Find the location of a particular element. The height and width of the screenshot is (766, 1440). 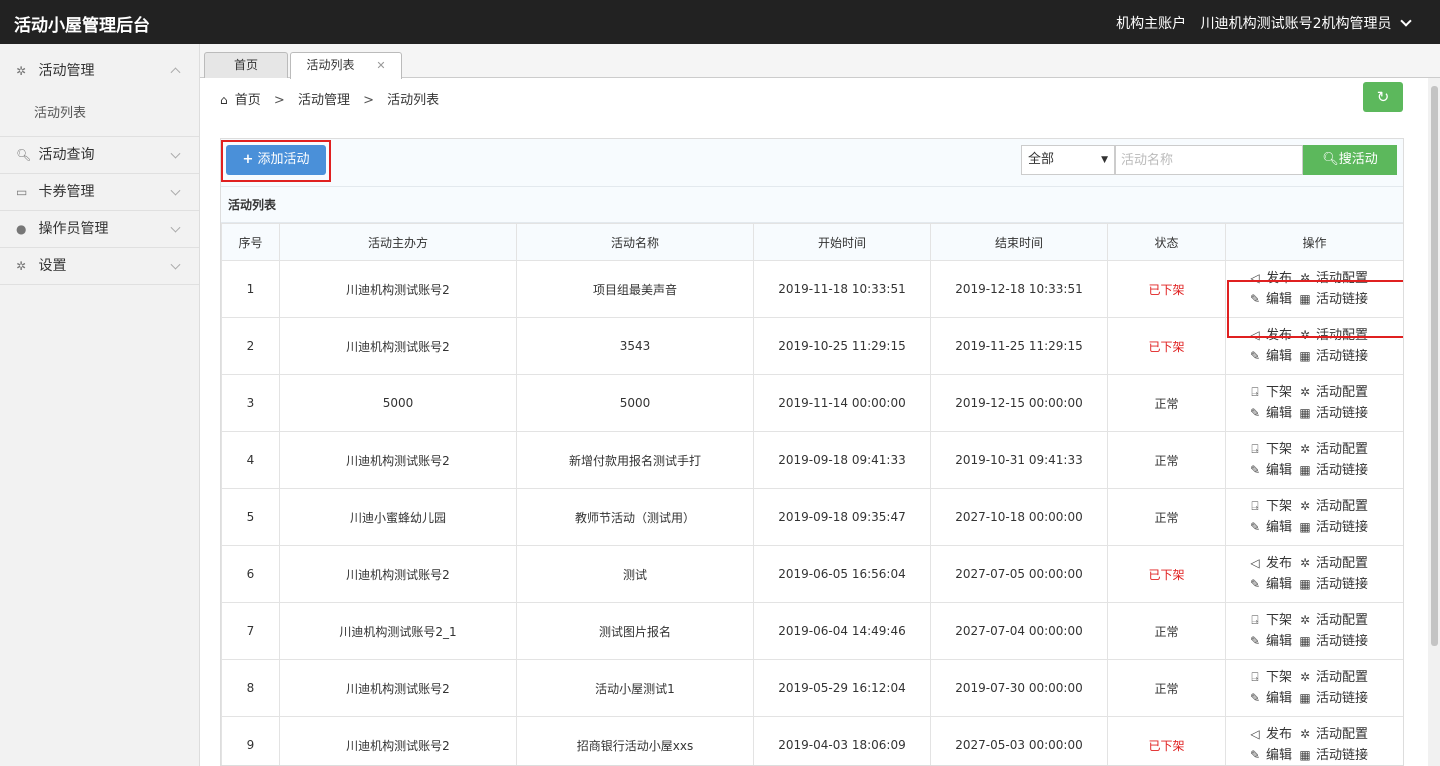

cell-end-time: 2027-10-18 00:00:00 is located at coordinates (1019, 517).